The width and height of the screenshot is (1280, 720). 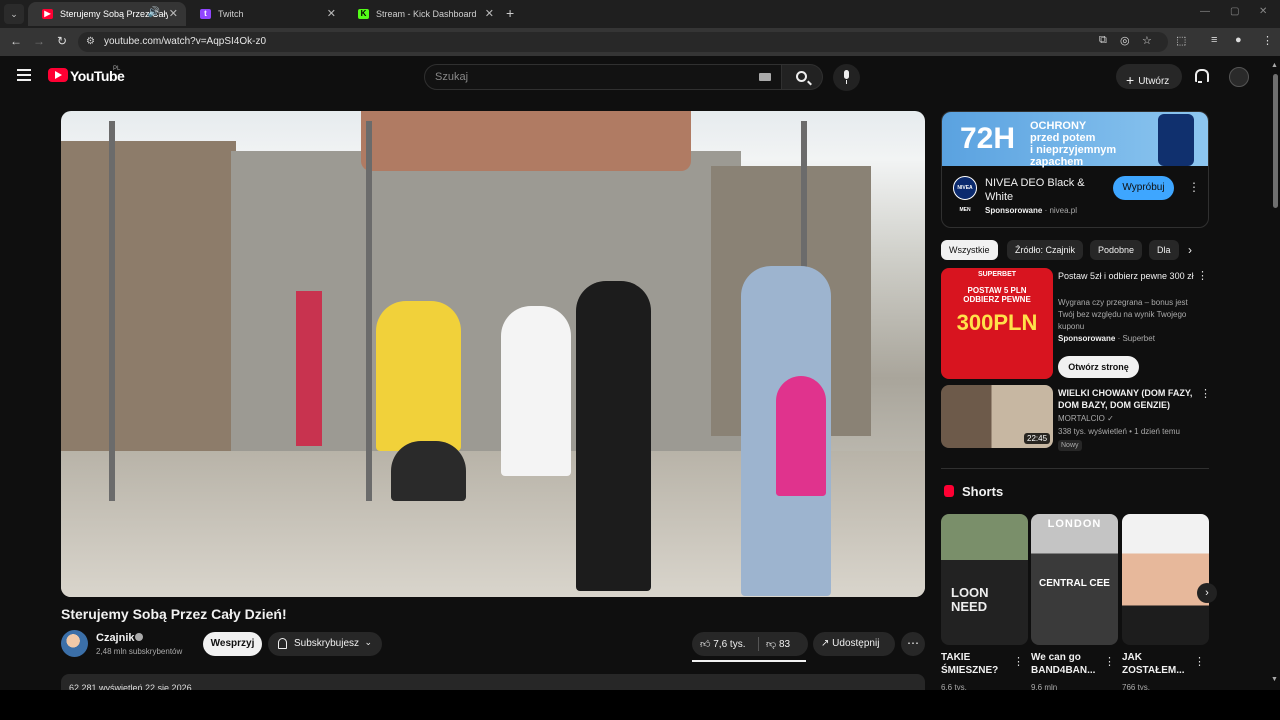 I want to click on youtube-logo-icon, so click(x=58, y=75).